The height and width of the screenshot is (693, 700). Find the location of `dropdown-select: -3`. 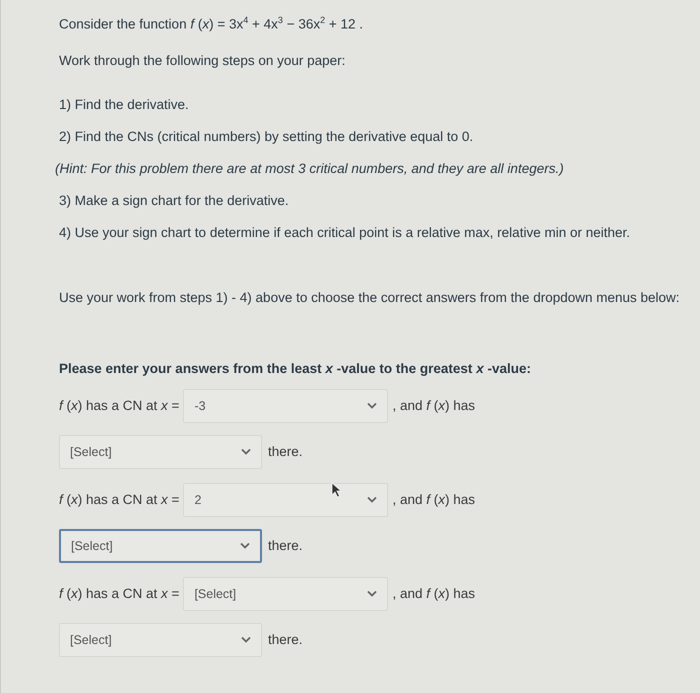

dropdown-select: -3 is located at coordinates (285, 405).